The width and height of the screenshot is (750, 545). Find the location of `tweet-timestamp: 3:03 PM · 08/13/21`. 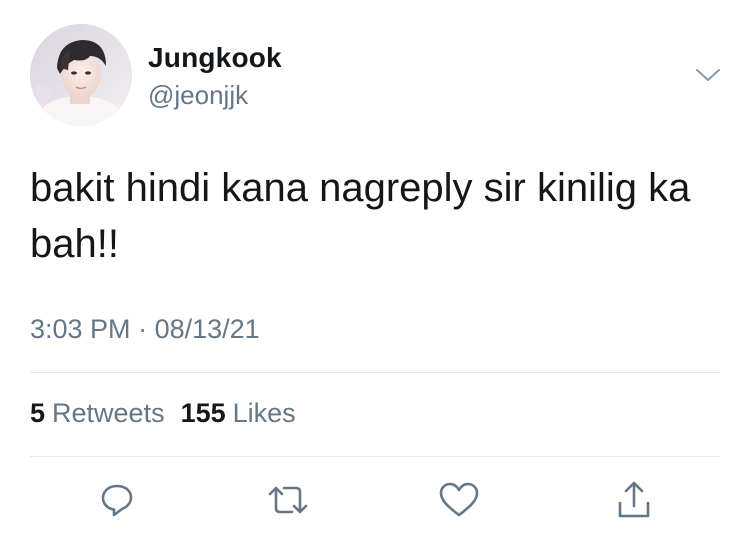

tweet-timestamp: 3:03 PM · 08/13/21 is located at coordinates (145, 329).